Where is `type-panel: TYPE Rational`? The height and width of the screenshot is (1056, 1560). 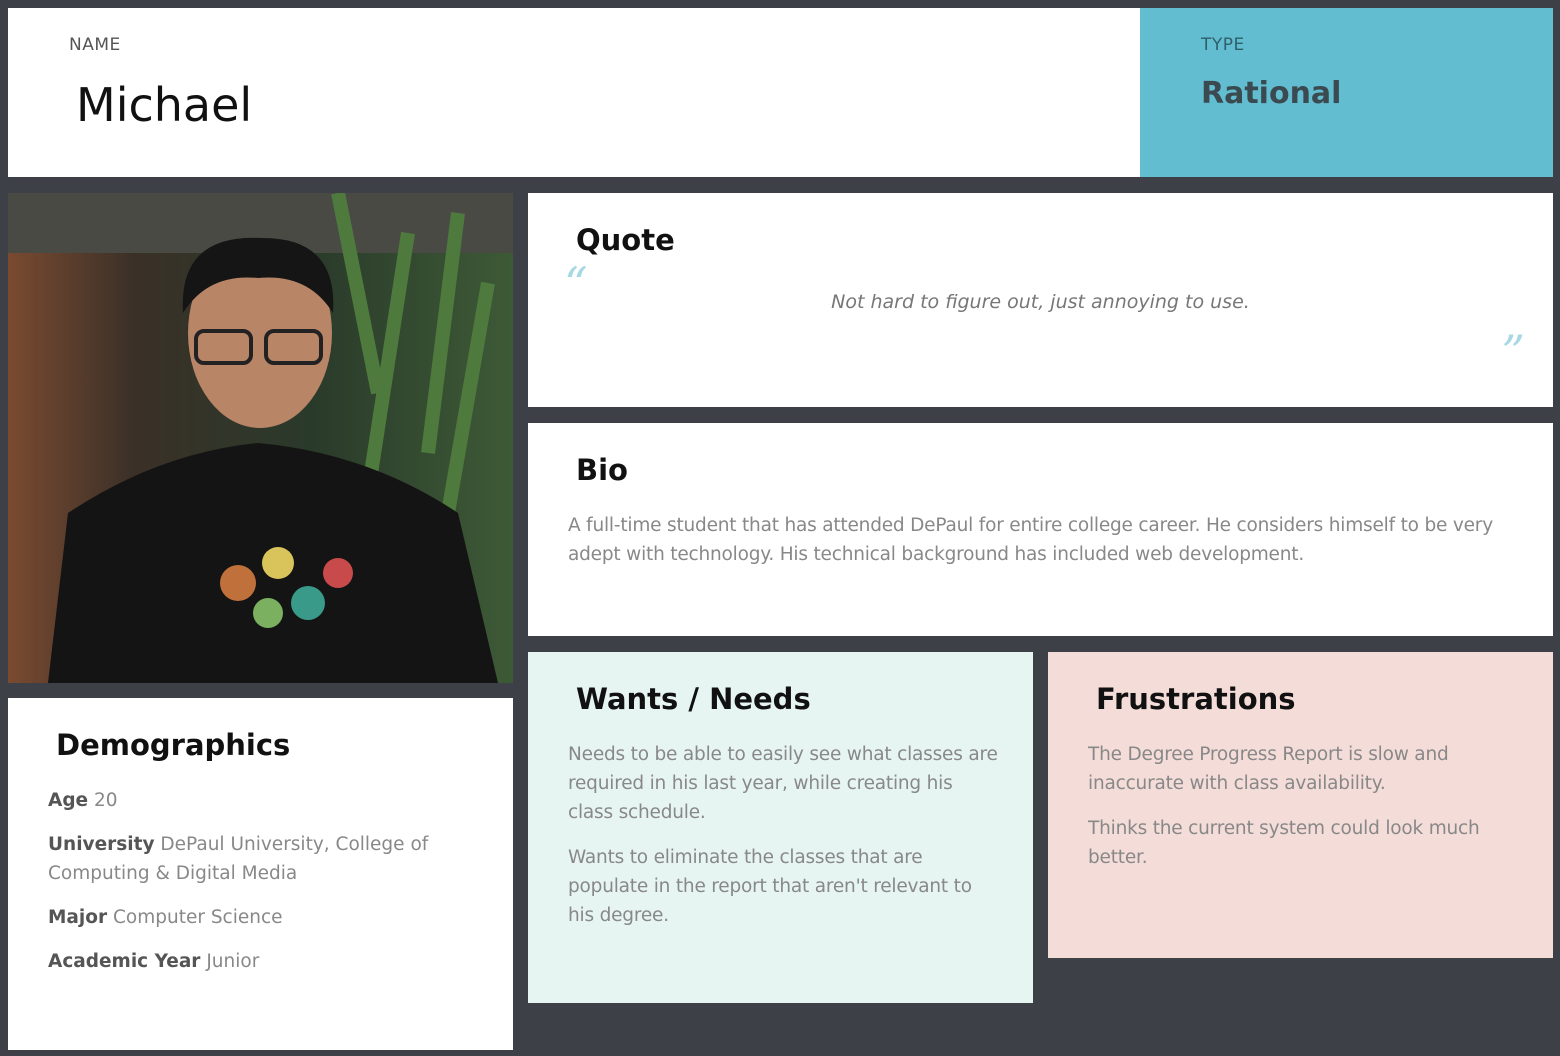 type-panel: TYPE Rational is located at coordinates (1346, 92).